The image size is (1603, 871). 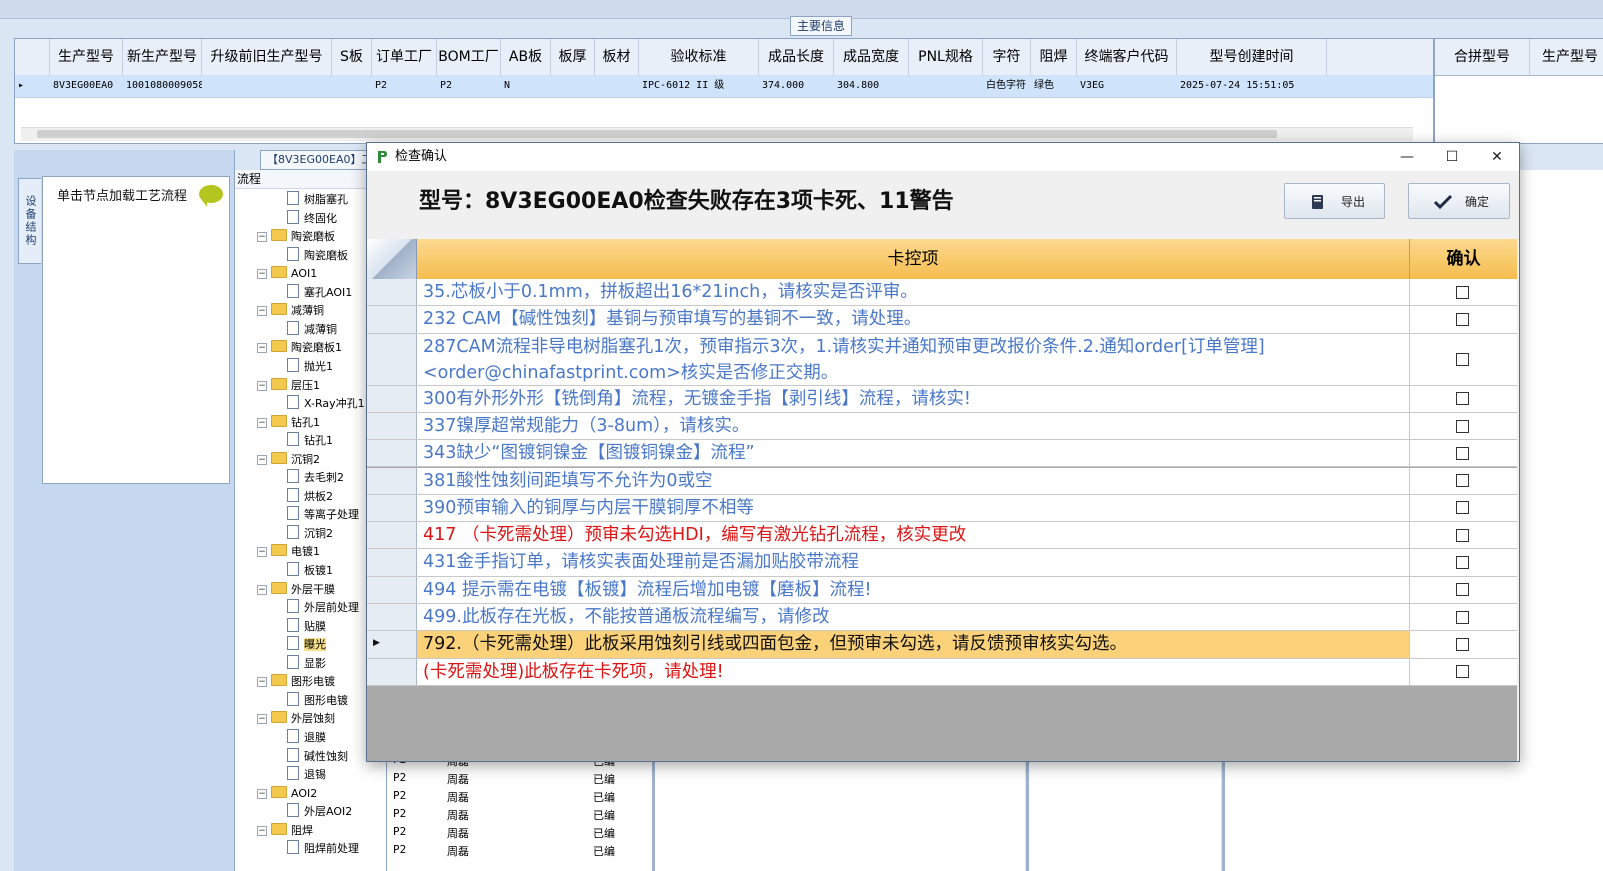 What do you see at coordinates (288, 423) in the screenshot?
I see `tree-folder-node: − 钻孔1` at bounding box center [288, 423].